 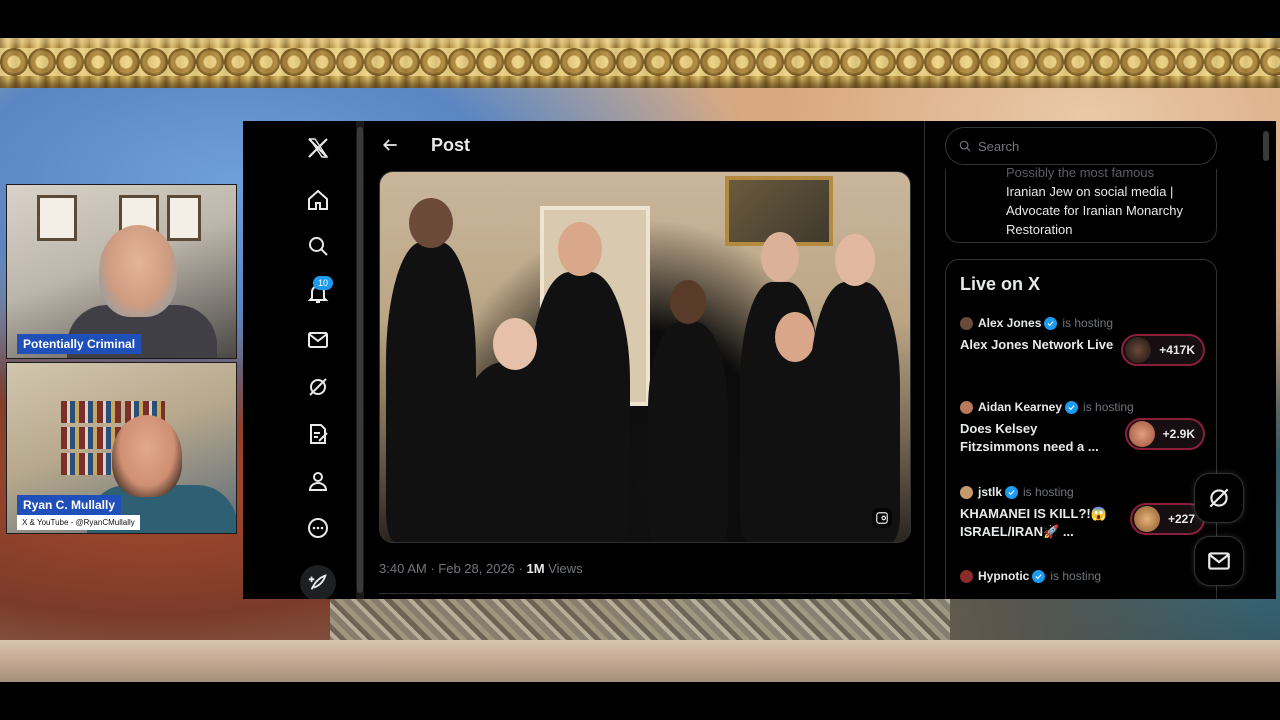 What do you see at coordinates (318, 528) in the screenshot?
I see `more-icon` at bounding box center [318, 528].